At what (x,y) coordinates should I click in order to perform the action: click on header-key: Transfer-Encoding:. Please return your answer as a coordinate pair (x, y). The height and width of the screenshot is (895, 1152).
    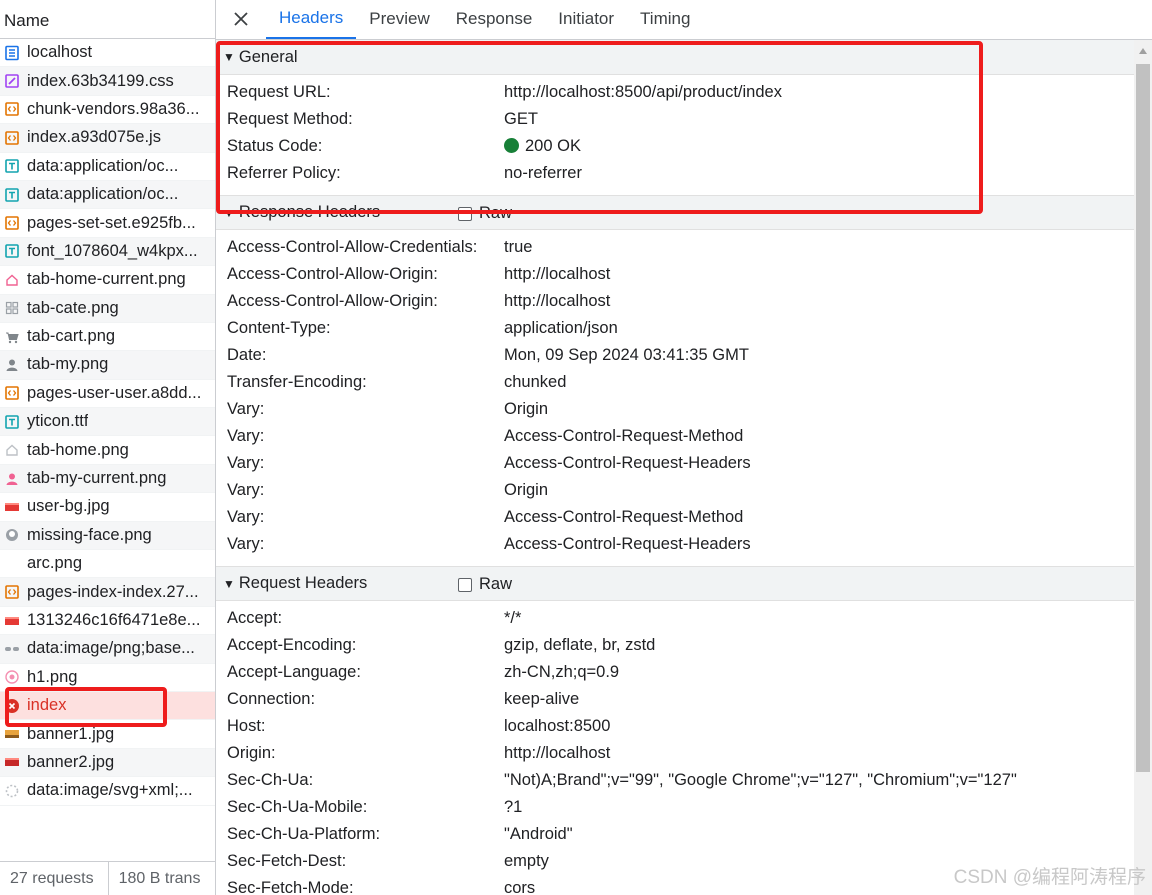
    Looking at the image, I should click on (297, 382).